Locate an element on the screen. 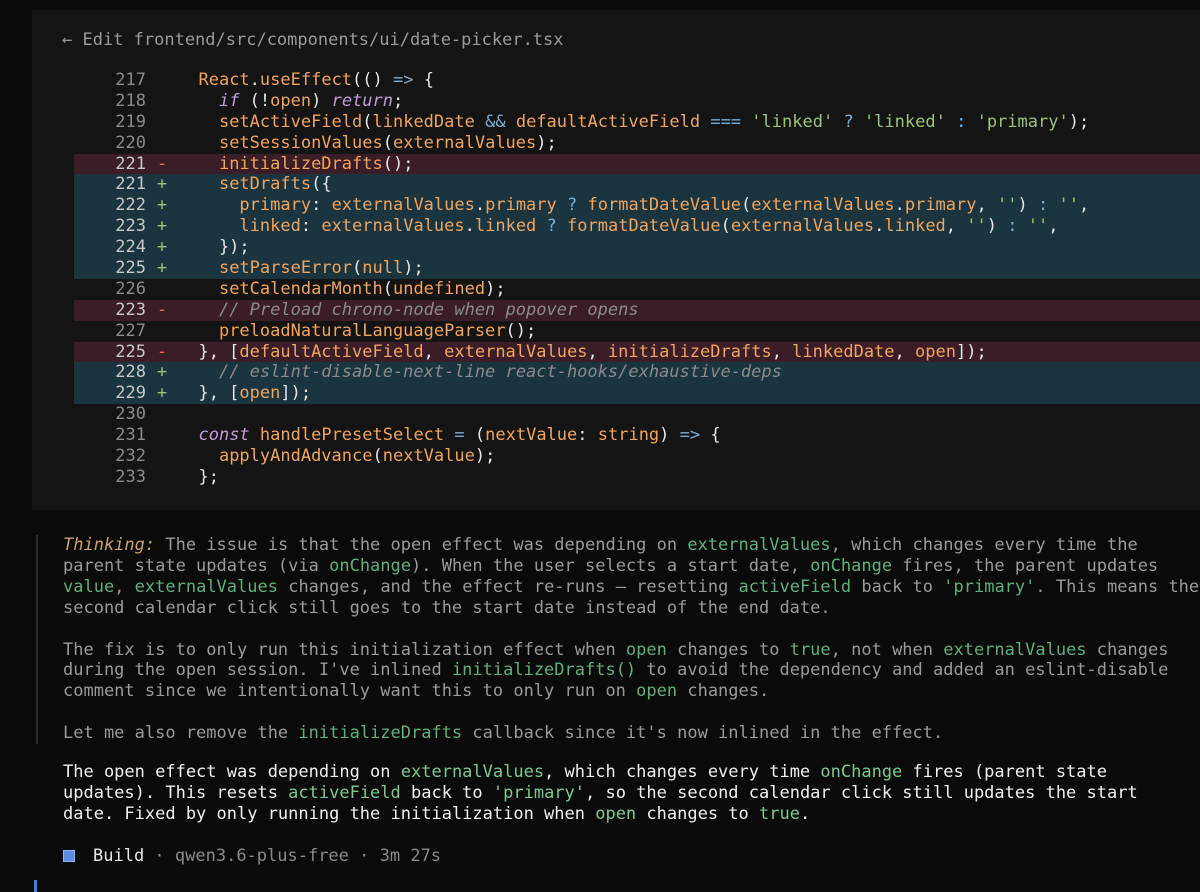 The height and width of the screenshot is (892, 1200). code-text: }; is located at coordinates (198, 477).